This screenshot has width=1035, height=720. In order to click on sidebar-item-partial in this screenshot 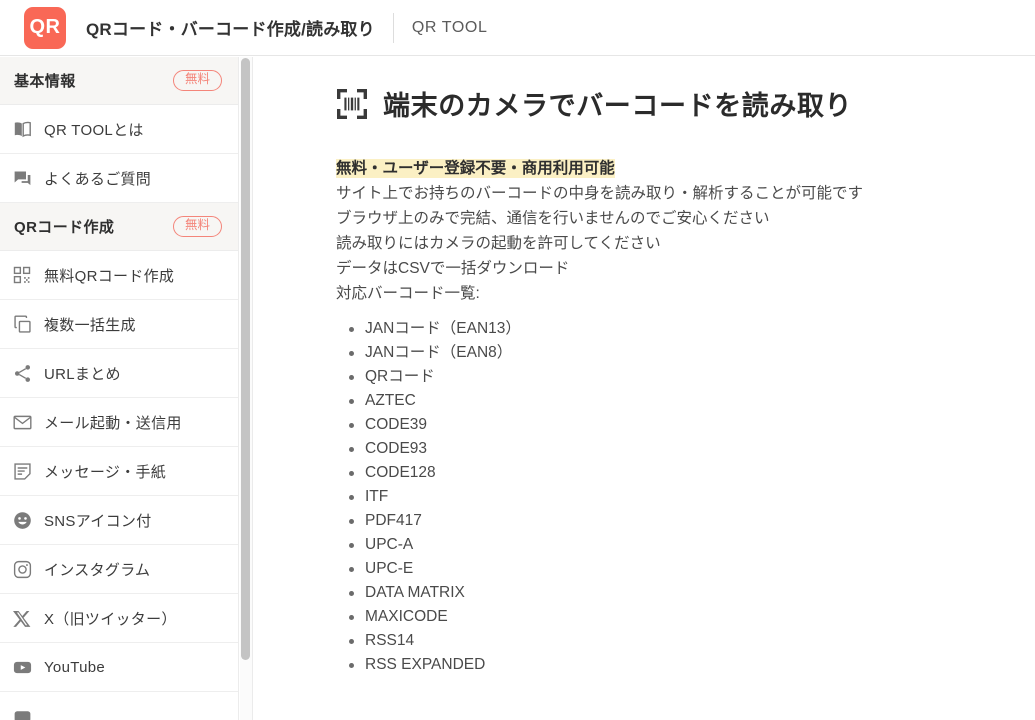, I will do `click(119, 706)`.